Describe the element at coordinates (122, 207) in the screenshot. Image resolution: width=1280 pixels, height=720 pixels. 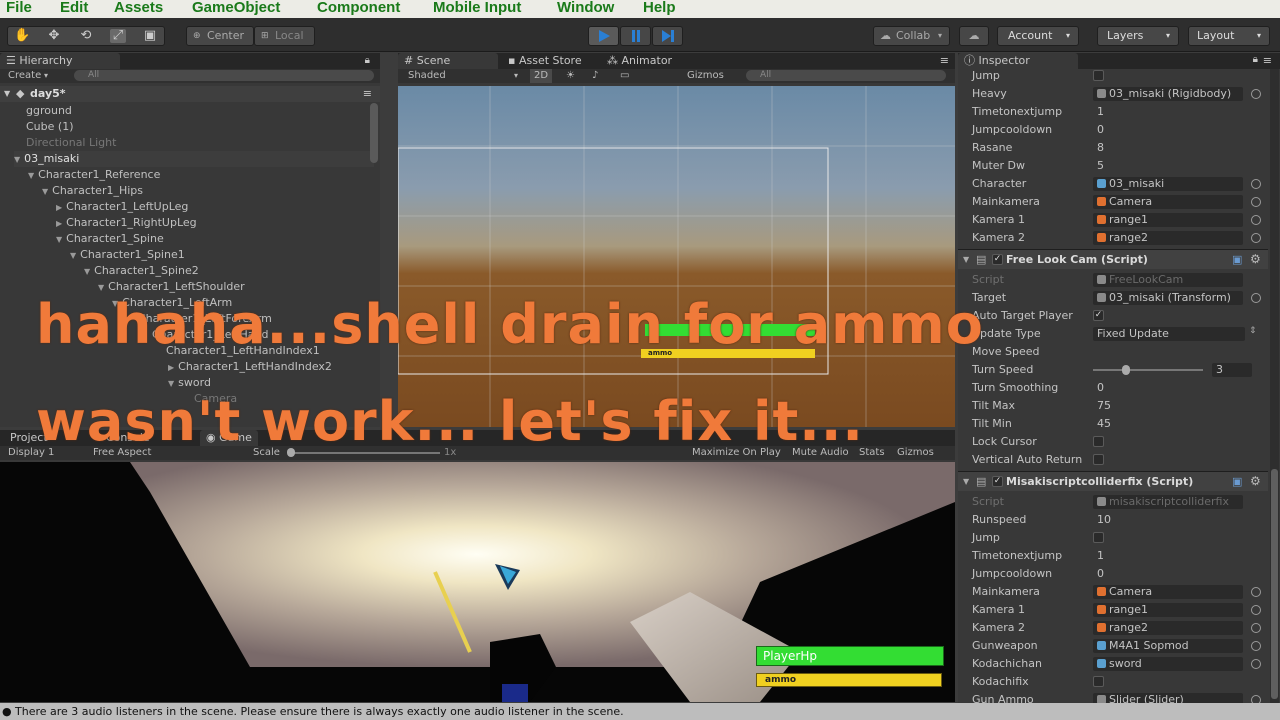
I see `hierarchy-item: ▶ Character1_LeftUpLeg` at that location.